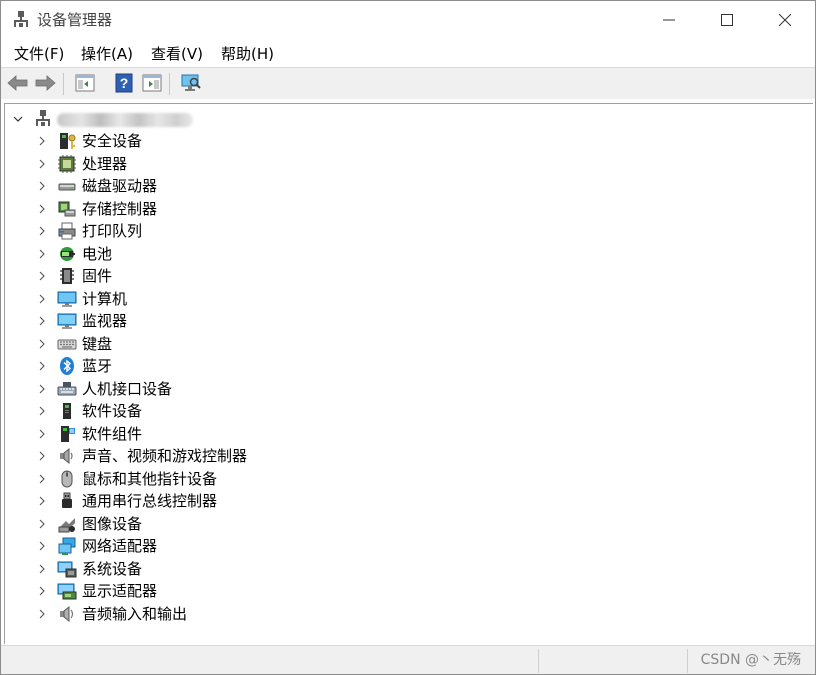  I want to click on hid-icon, so click(67, 388).